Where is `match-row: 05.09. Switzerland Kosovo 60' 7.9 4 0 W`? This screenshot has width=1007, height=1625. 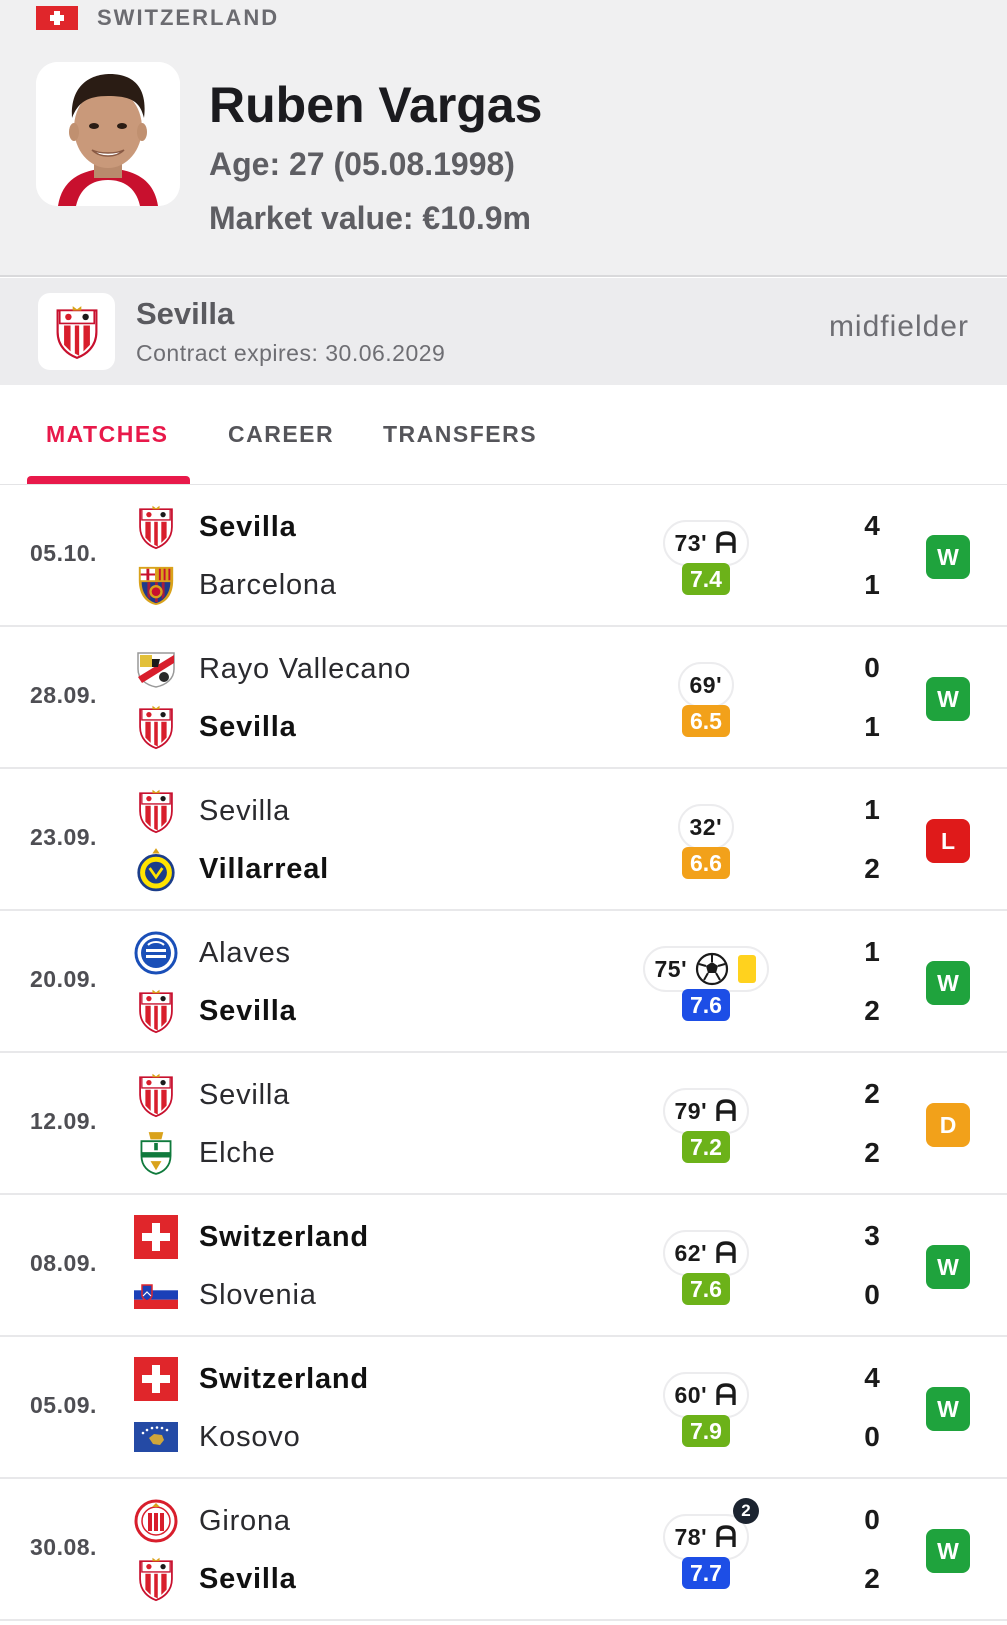 match-row: 05.09. Switzerland Kosovo 60' 7.9 4 0 W is located at coordinates (503, 1408).